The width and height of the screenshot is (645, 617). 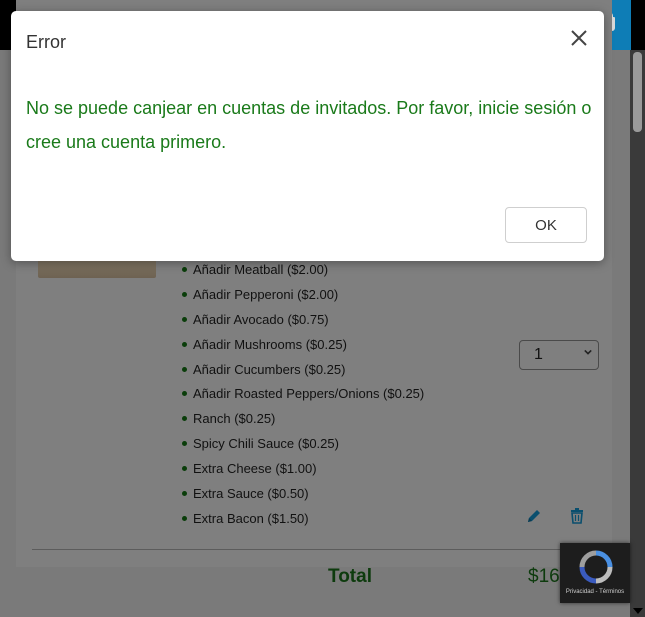 What do you see at coordinates (596, 567) in the screenshot?
I see `recaptcha-icon` at bounding box center [596, 567].